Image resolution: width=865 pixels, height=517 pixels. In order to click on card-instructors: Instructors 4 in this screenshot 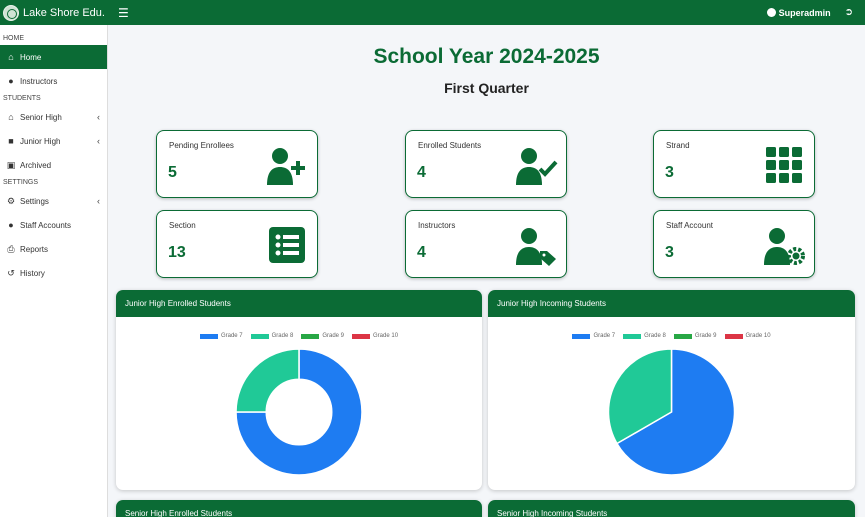, I will do `click(486, 244)`.